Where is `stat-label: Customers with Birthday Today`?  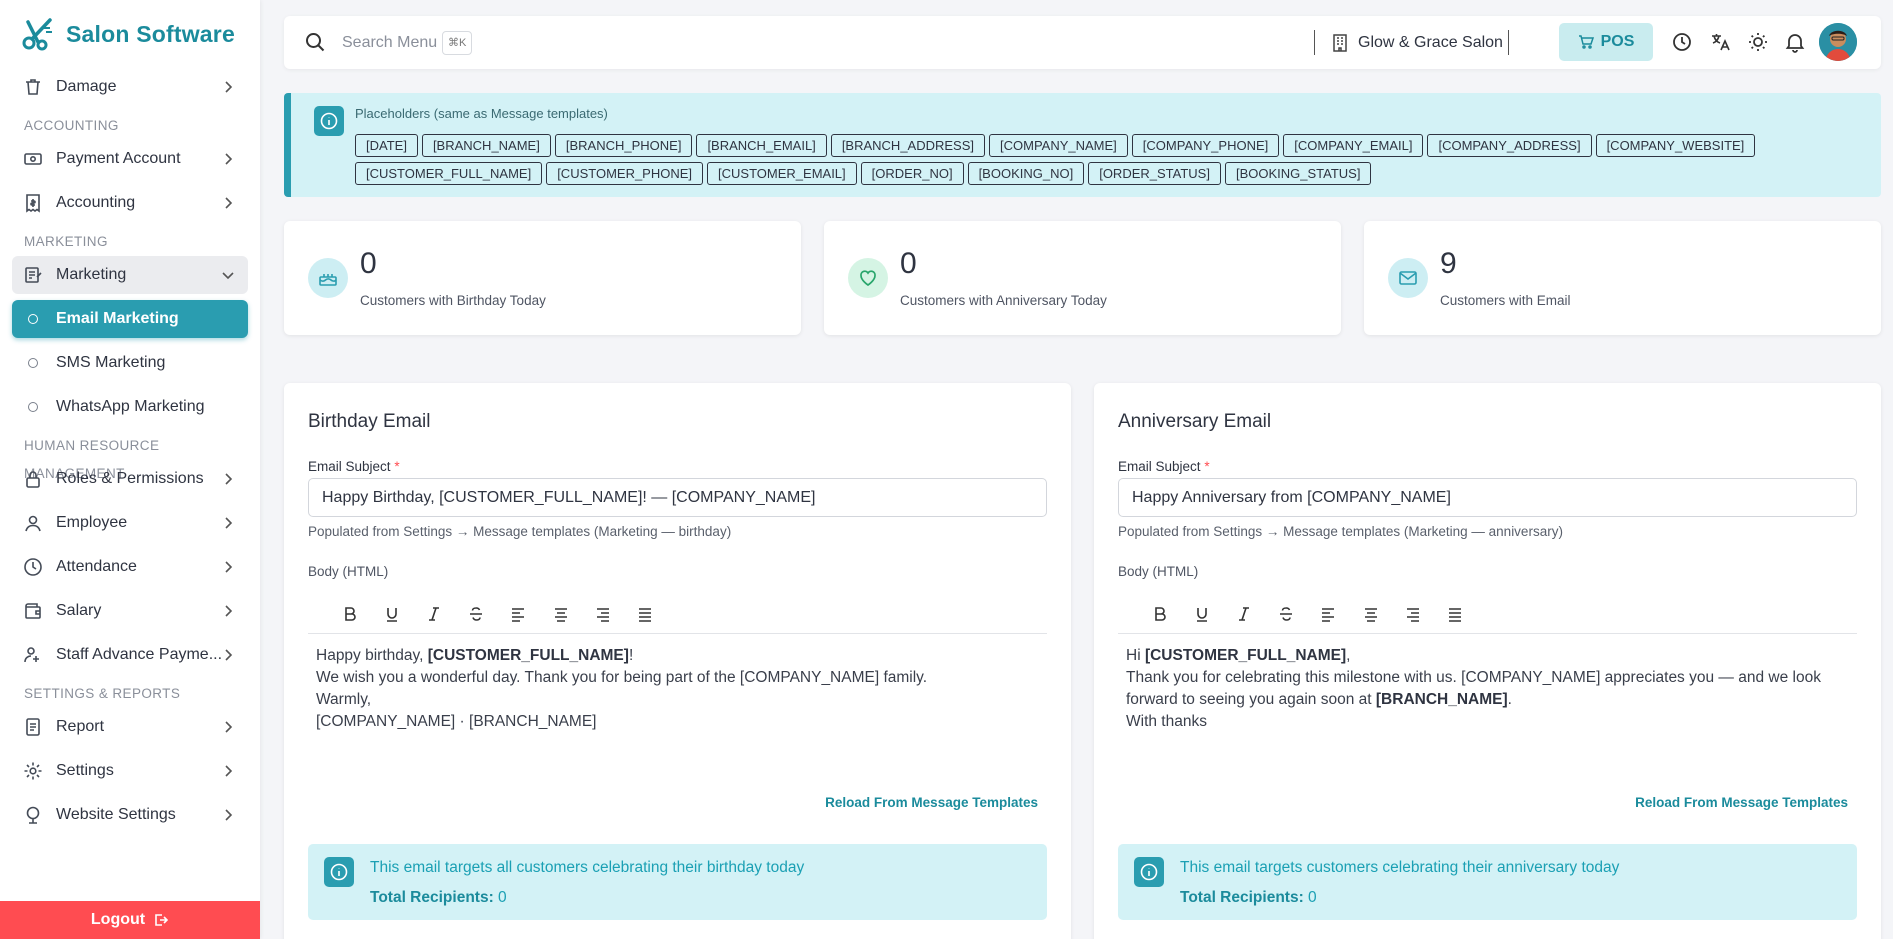
stat-label: Customers with Birthday Today is located at coordinates (453, 300).